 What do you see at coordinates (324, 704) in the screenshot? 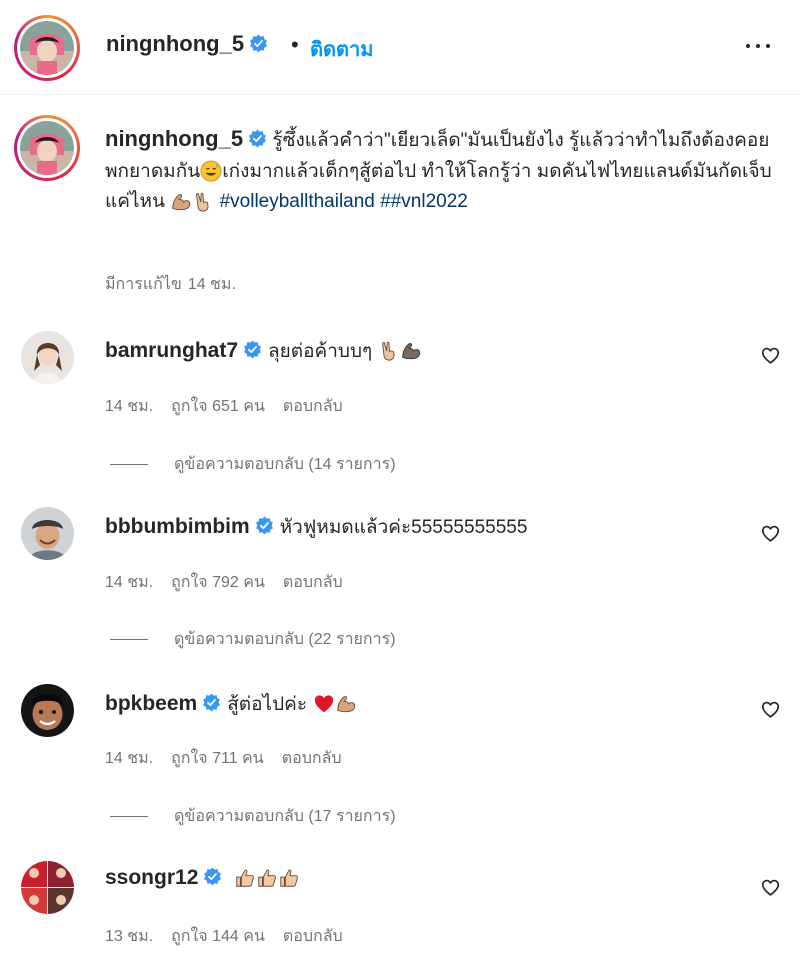
I see `red-heart-emoji` at bounding box center [324, 704].